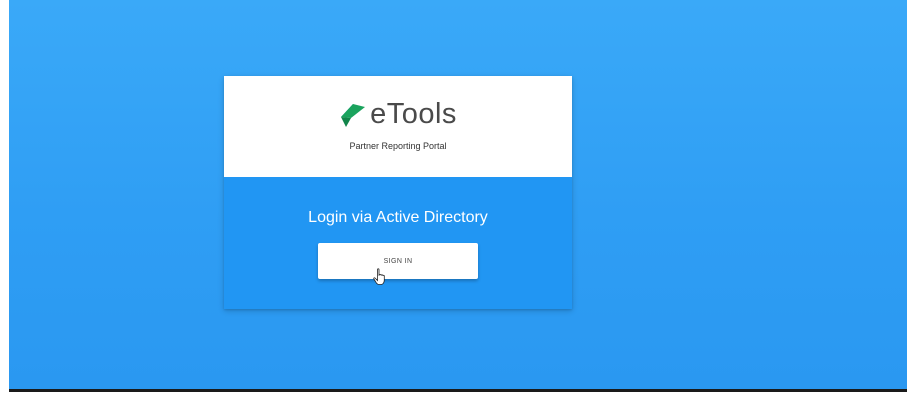 The width and height of the screenshot is (907, 397). I want to click on brand-logo: eTools, so click(398, 114).